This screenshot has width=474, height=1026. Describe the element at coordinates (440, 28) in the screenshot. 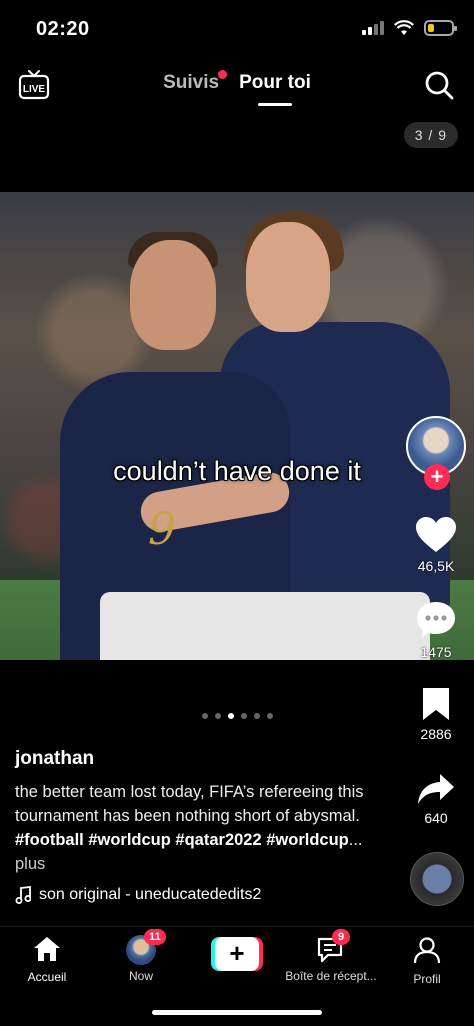

I see `battery-icon` at that location.